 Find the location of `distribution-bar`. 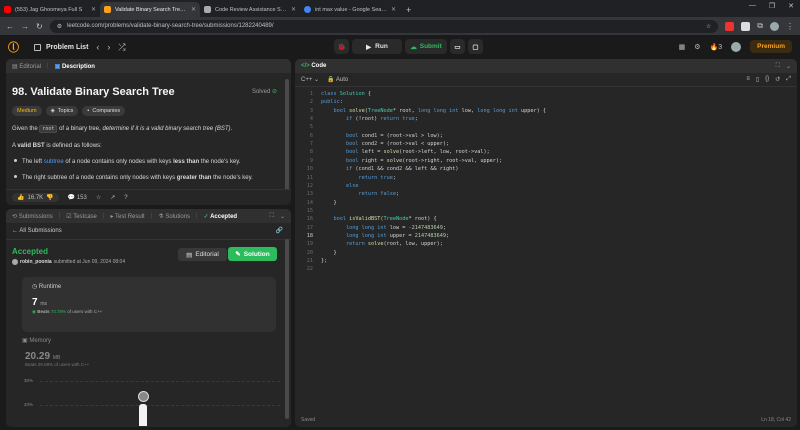

distribution-bar is located at coordinates (143, 415).